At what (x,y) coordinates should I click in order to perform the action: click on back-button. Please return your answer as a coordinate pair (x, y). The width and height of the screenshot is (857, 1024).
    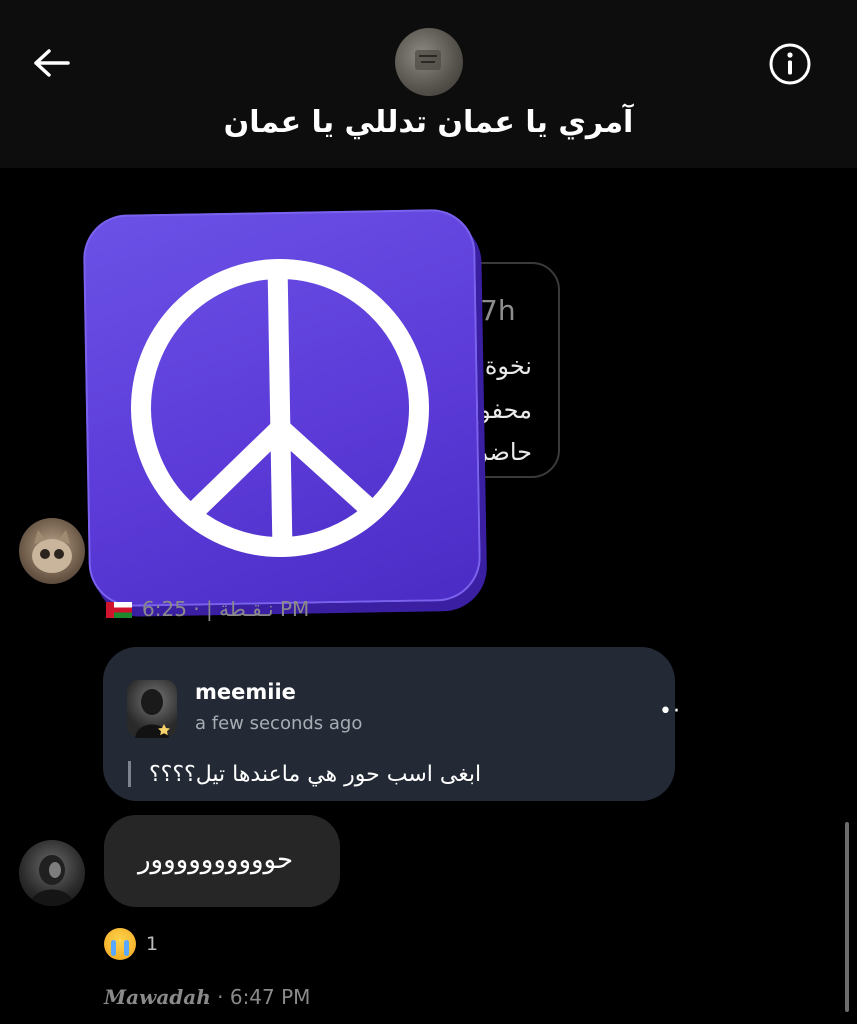
    Looking at the image, I should click on (51, 65).